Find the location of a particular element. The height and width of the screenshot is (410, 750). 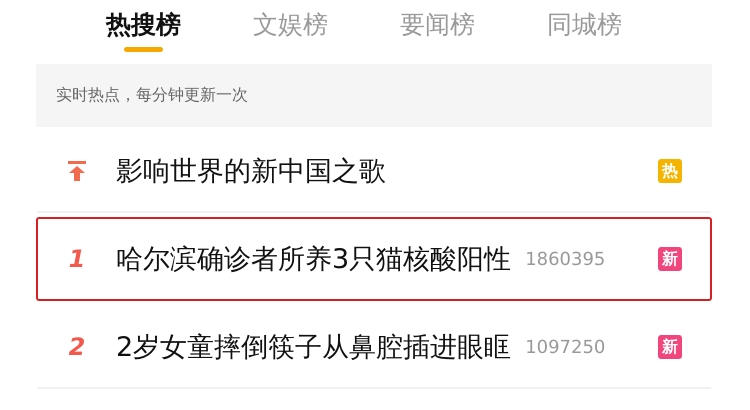

rank-number: 1 is located at coordinates (77, 259).